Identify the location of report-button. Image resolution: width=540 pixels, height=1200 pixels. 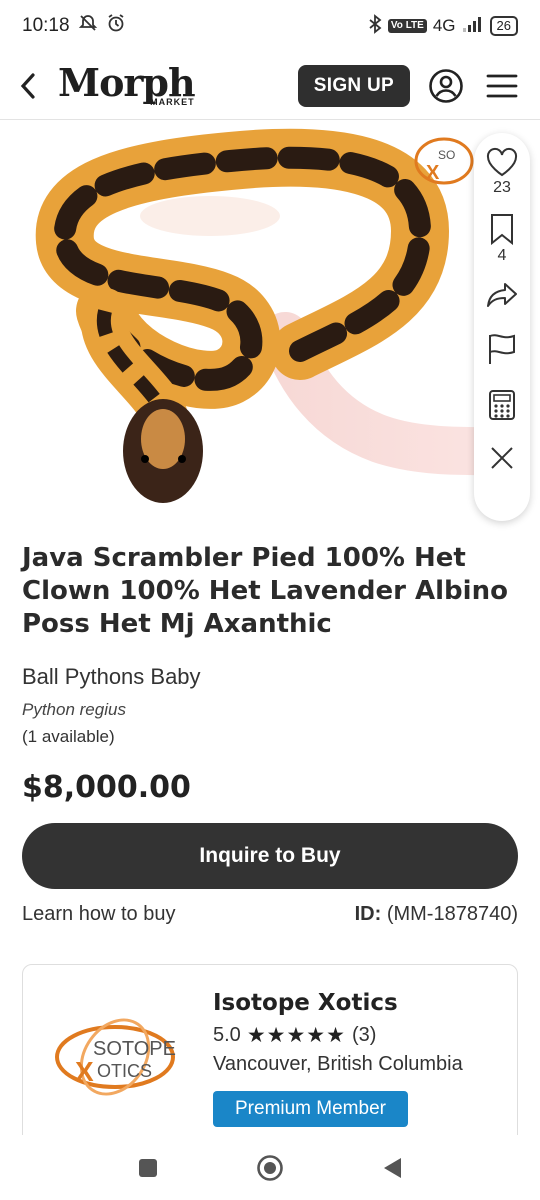
(502, 349).